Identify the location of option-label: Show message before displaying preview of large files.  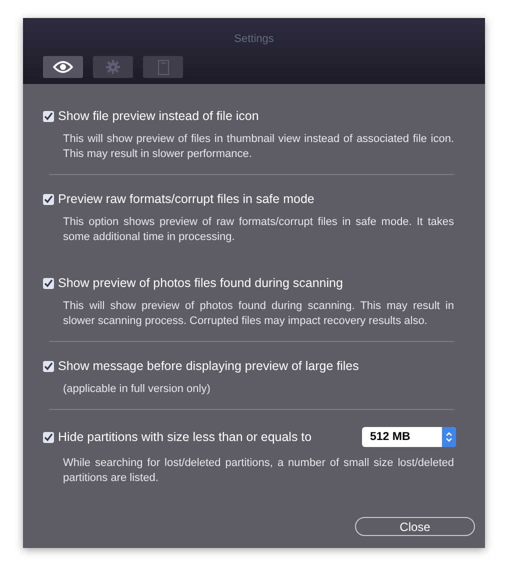
(209, 366).